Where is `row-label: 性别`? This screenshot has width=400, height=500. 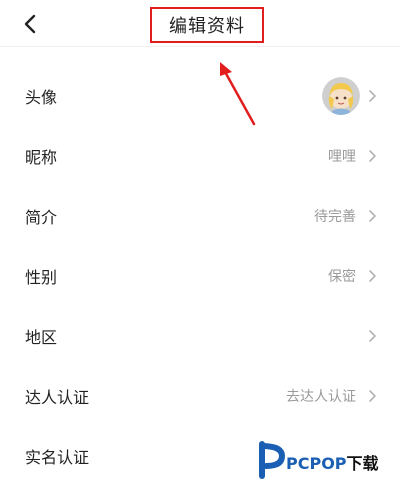
row-label: 性别 is located at coordinates (41, 277).